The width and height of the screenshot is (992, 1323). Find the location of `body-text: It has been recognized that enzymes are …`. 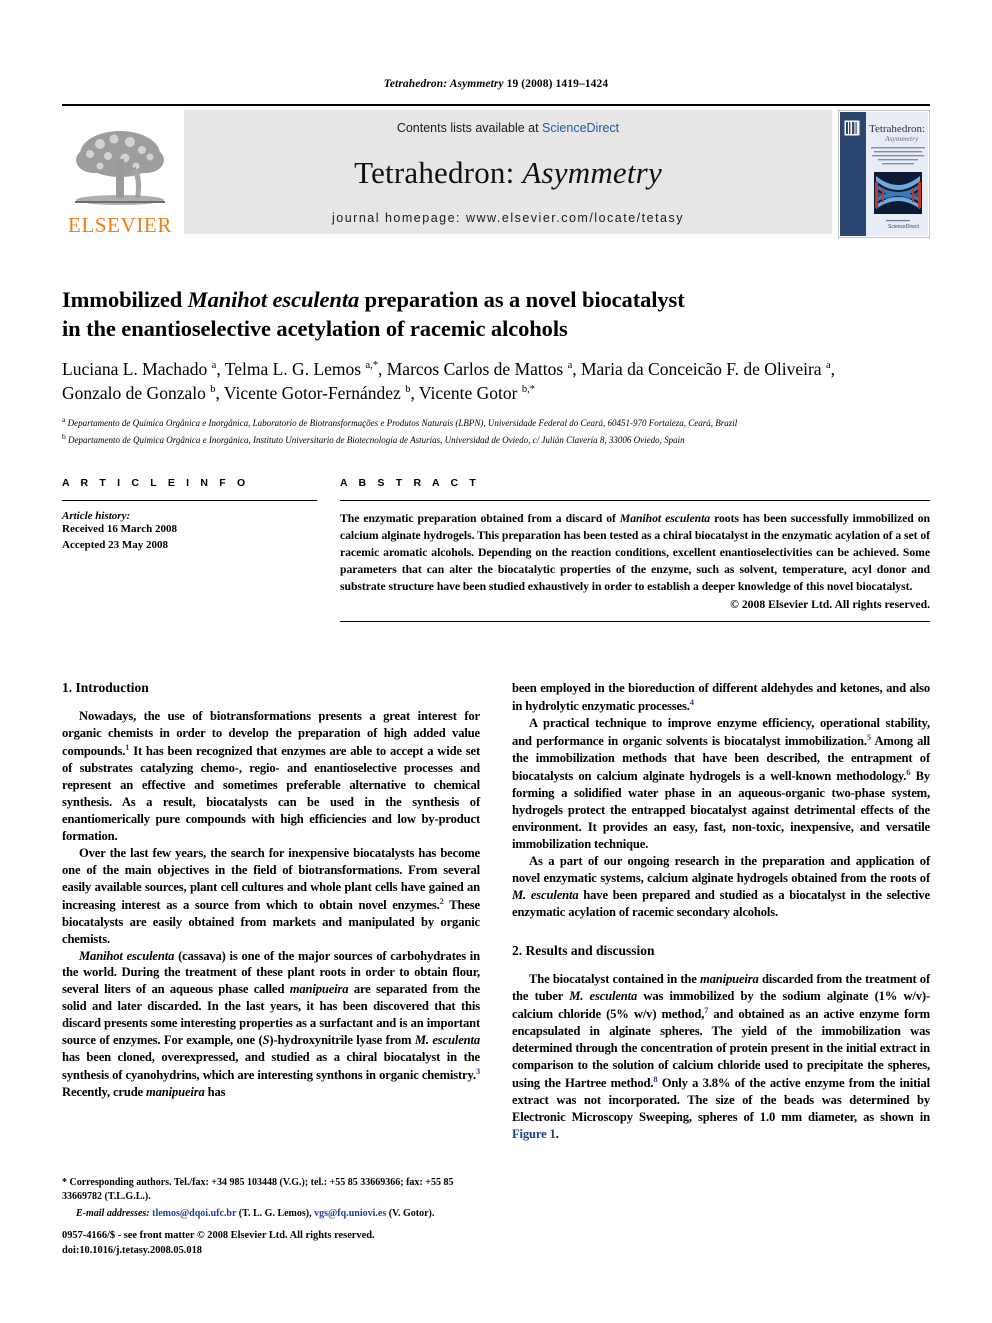

body-text: It has been recognized that enzymes are … is located at coordinates (271, 793).